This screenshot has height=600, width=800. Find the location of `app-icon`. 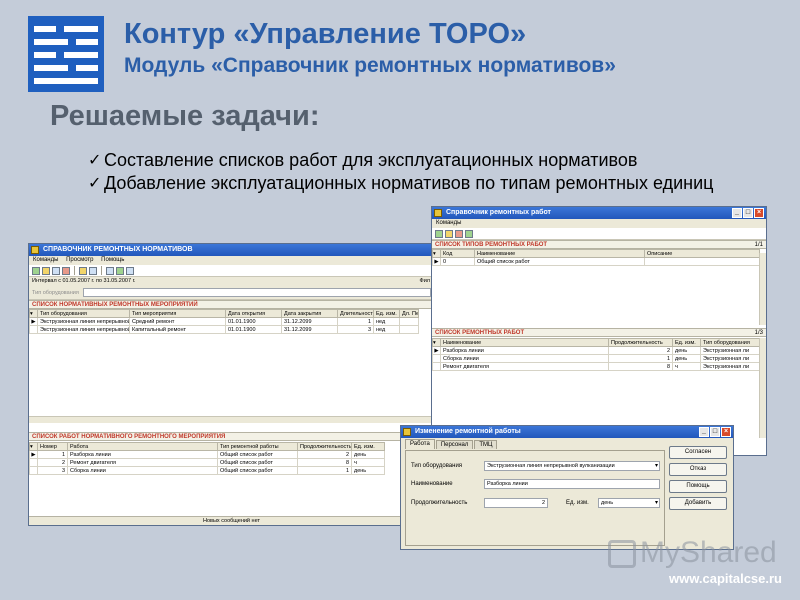

app-icon is located at coordinates (407, 432).